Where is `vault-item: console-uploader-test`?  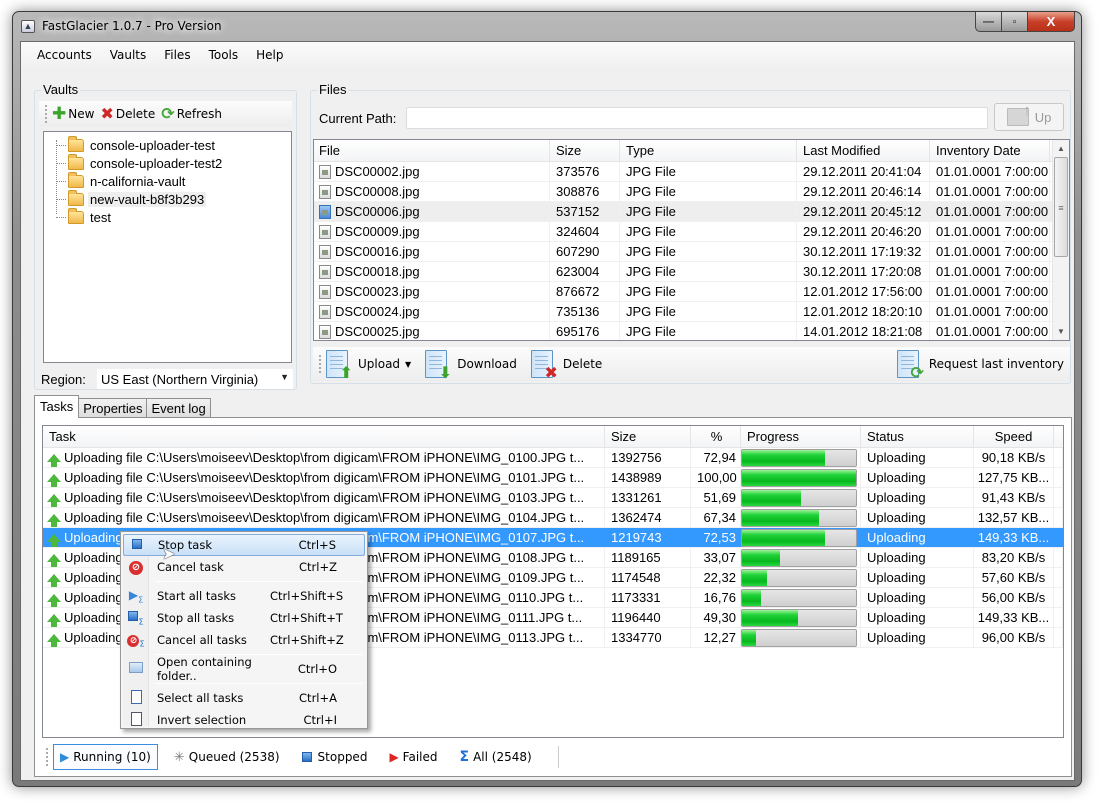 vault-item: console-uploader-test is located at coordinates (167, 144).